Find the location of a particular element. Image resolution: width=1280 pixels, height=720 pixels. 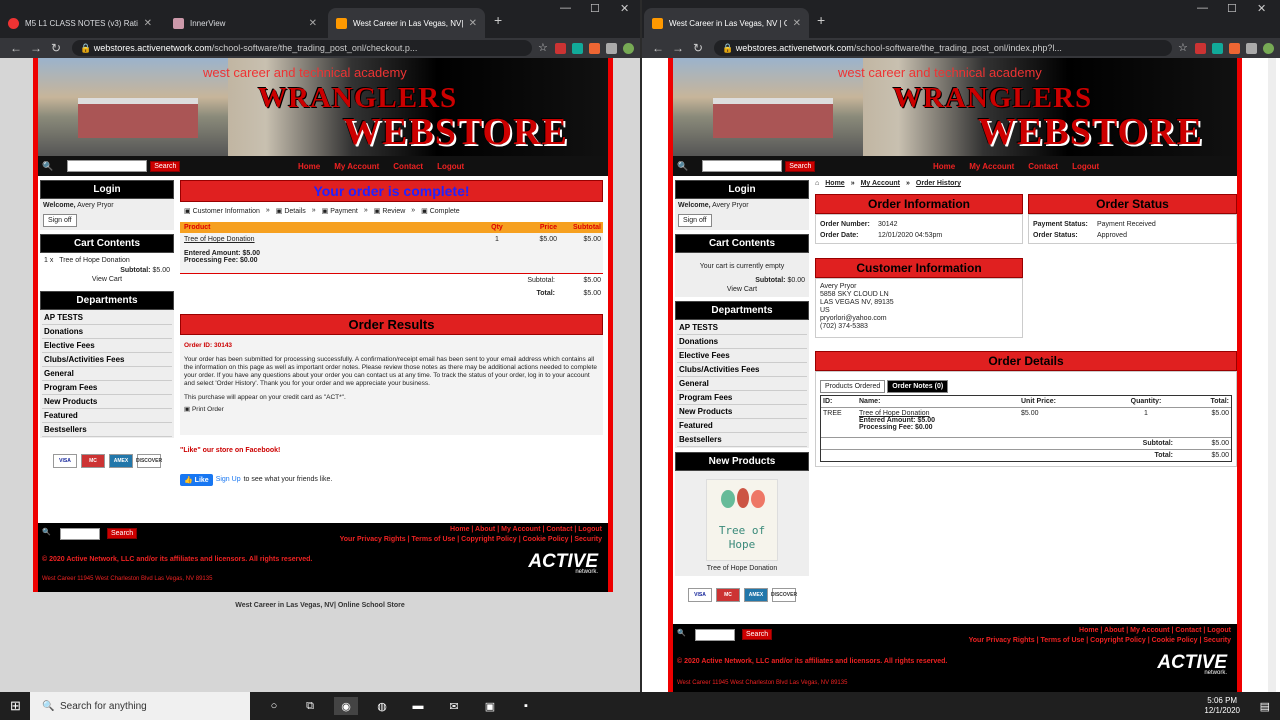

footer-search-input is located at coordinates (715, 635).